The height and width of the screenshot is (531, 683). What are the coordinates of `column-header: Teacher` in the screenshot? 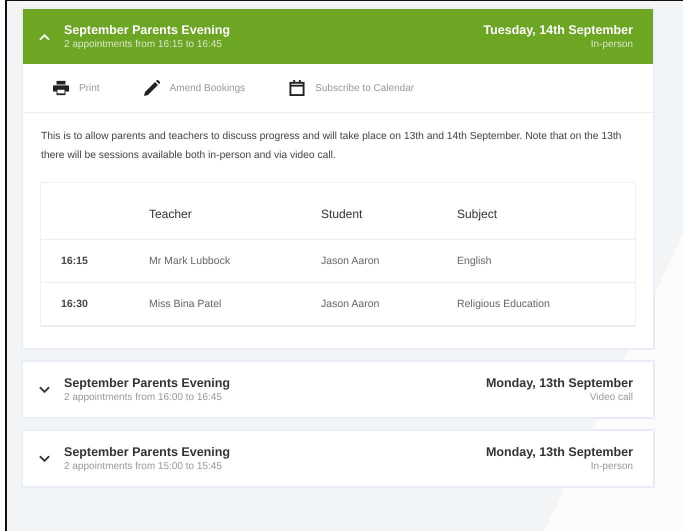 It's located at (171, 214).